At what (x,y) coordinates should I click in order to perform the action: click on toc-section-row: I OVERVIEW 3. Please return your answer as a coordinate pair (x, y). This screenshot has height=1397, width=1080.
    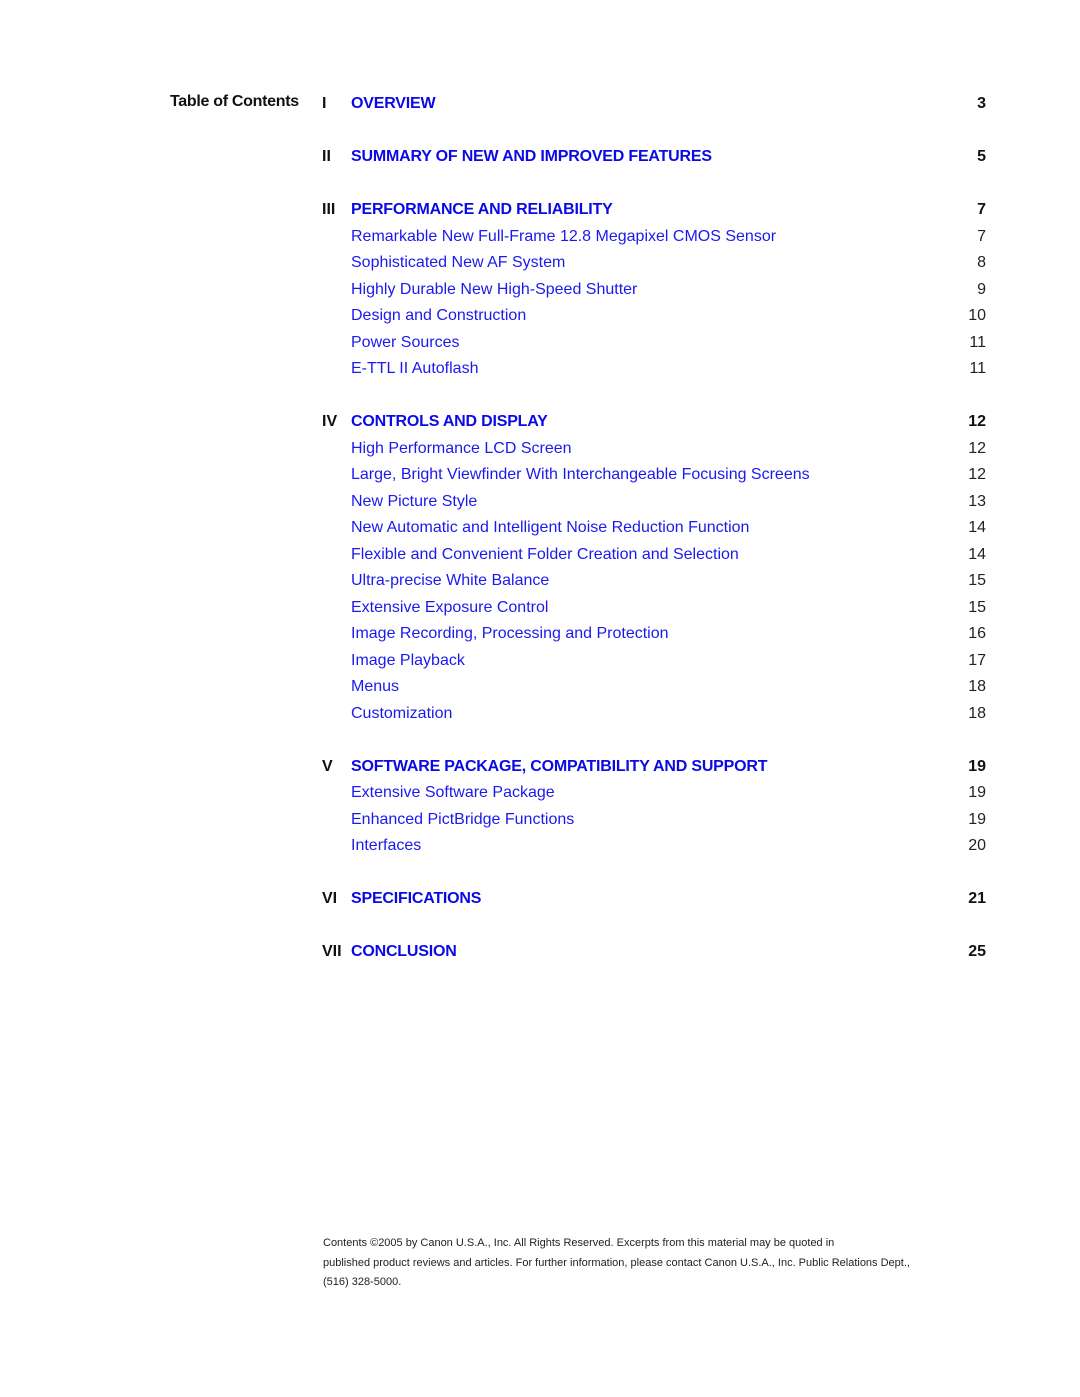
    Looking at the image, I should click on (652, 104).